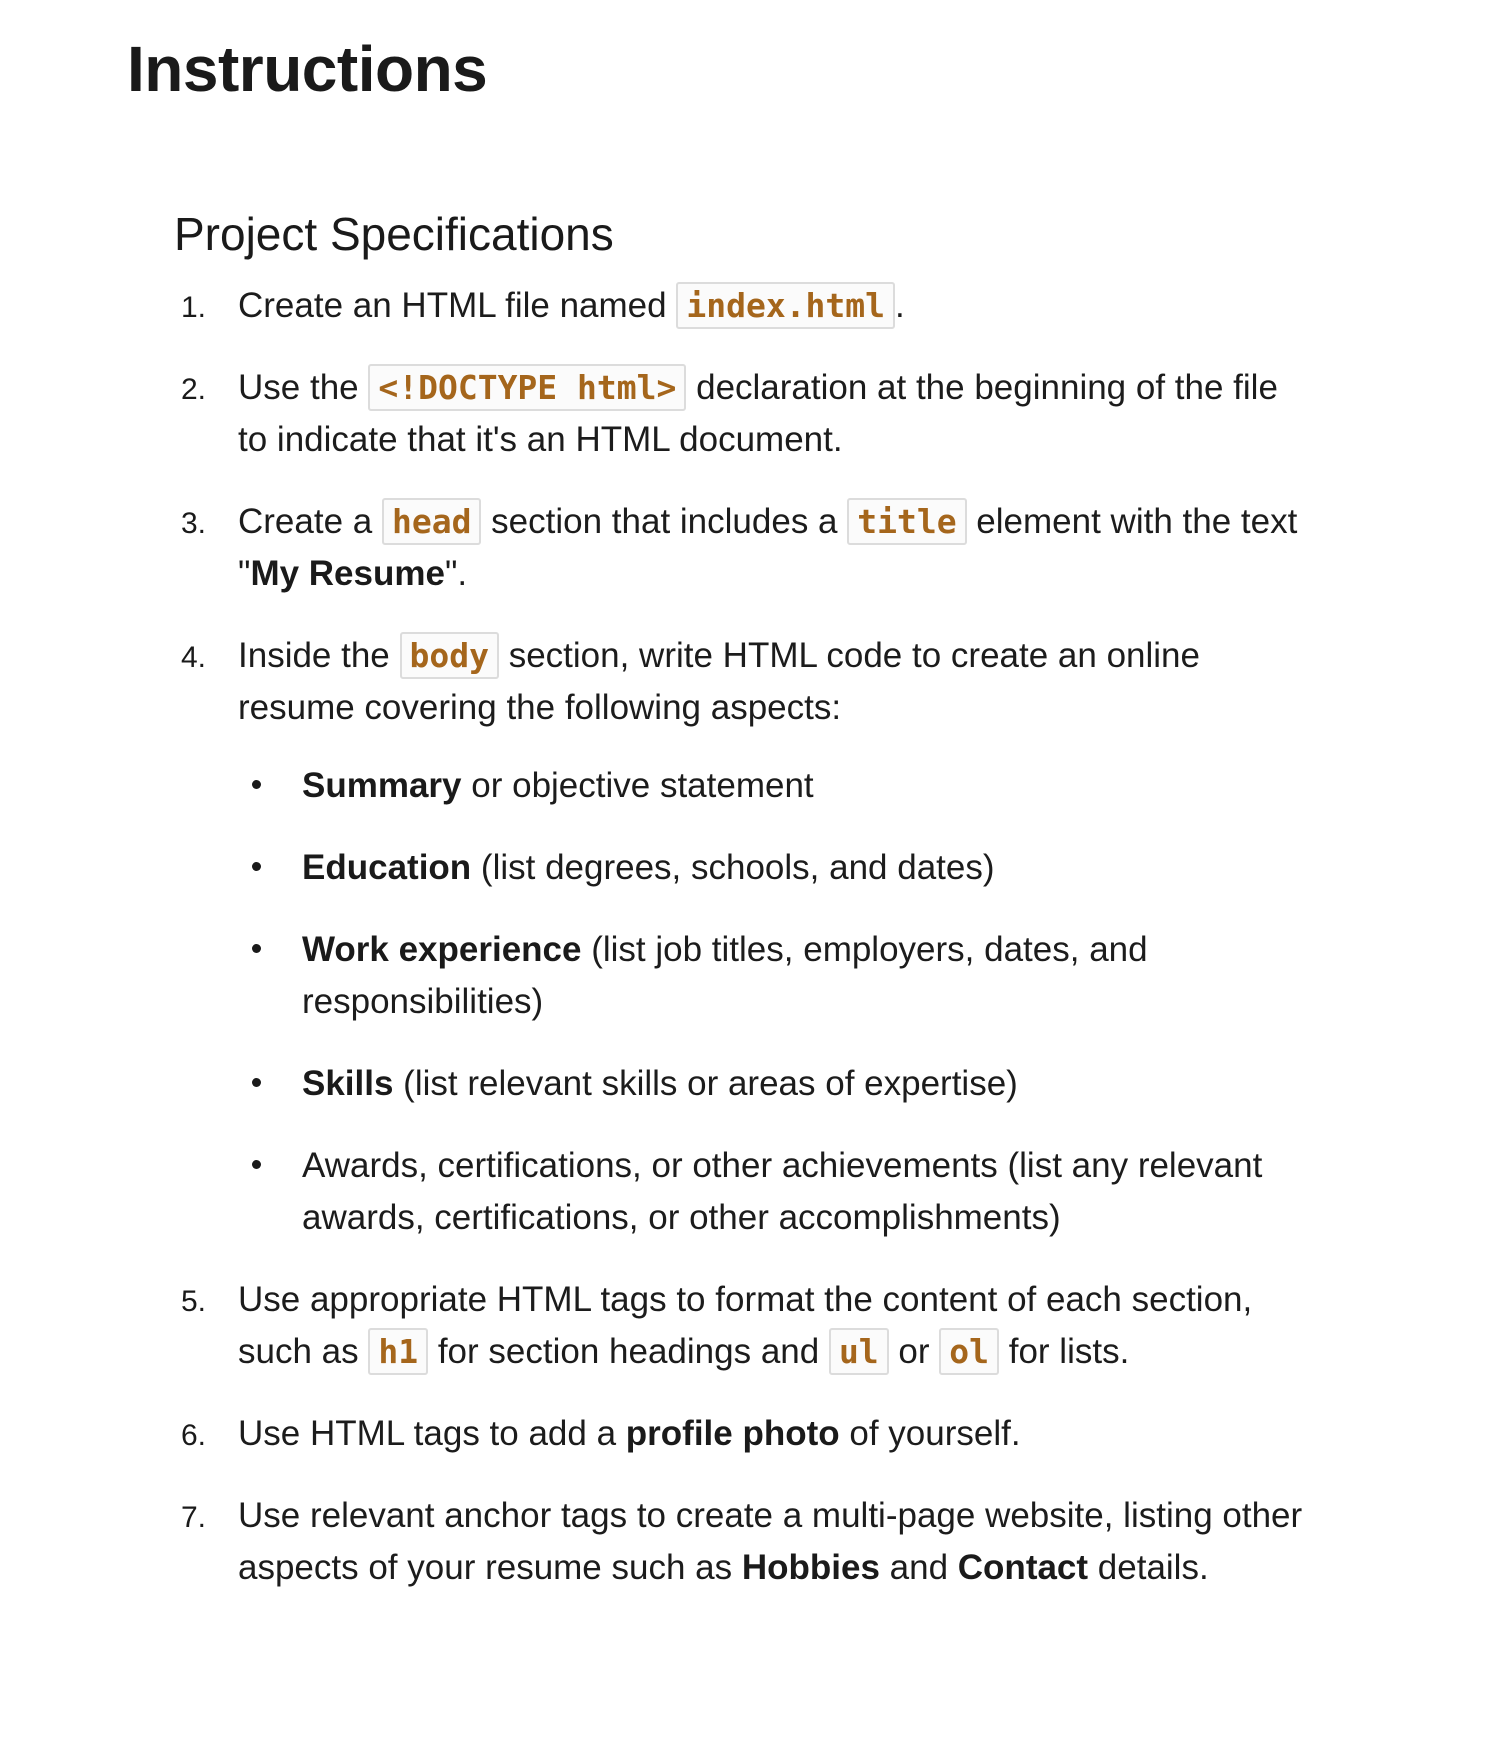 This screenshot has height=1758, width=1486. What do you see at coordinates (457, 305) in the screenshot?
I see `item-text: Create an HTML file named` at bounding box center [457, 305].